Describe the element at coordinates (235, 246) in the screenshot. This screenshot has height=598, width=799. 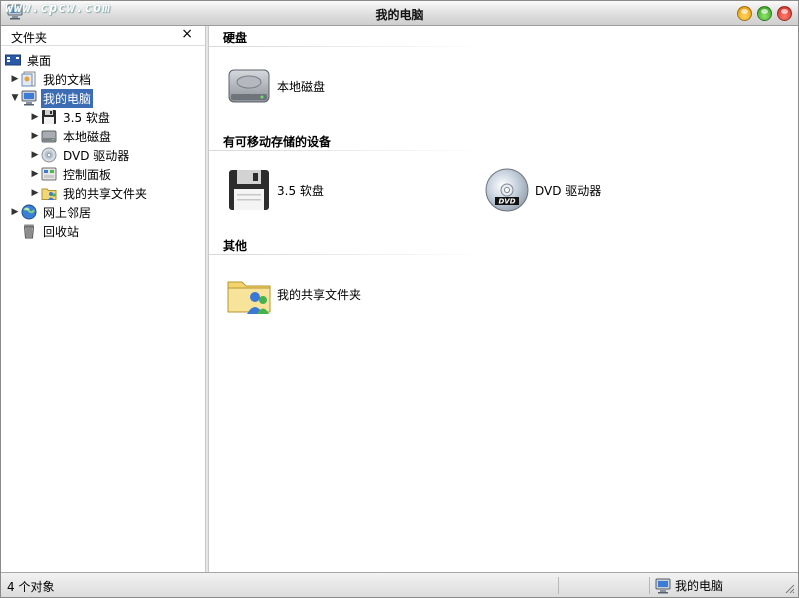
I see `group-header-other: 其他` at that location.